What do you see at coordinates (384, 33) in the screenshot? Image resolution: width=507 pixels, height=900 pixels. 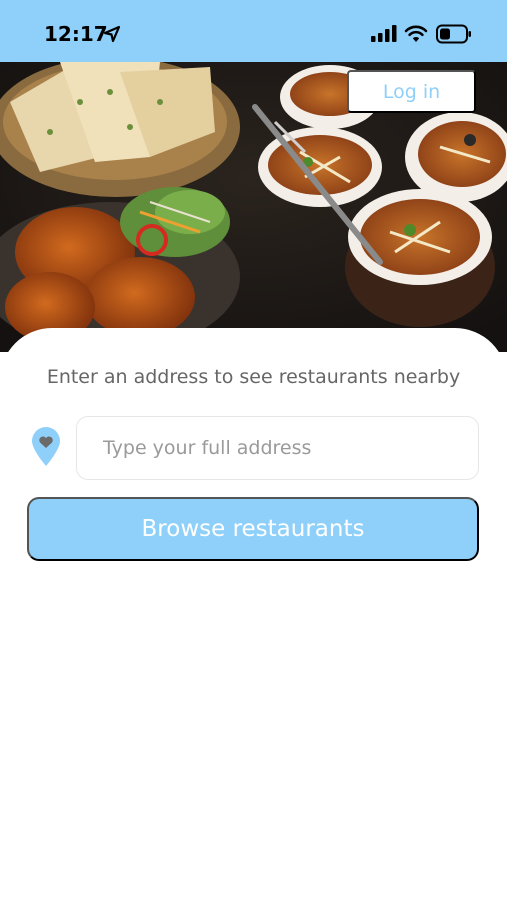 I see `cellular-signal-icon` at bounding box center [384, 33].